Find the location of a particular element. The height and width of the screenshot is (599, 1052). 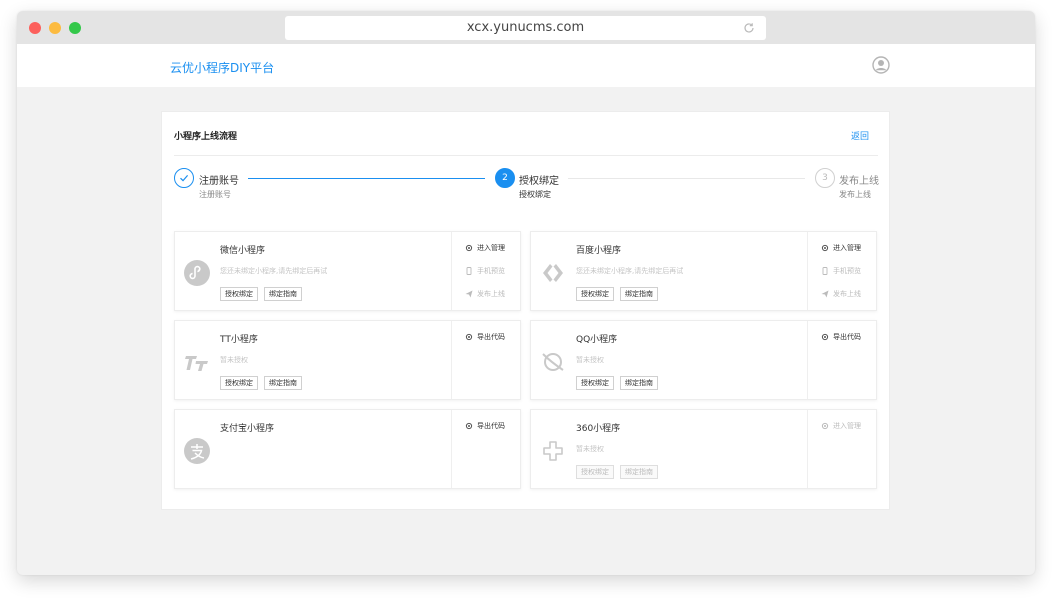

close-window-button is located at coordinates (35, 28).